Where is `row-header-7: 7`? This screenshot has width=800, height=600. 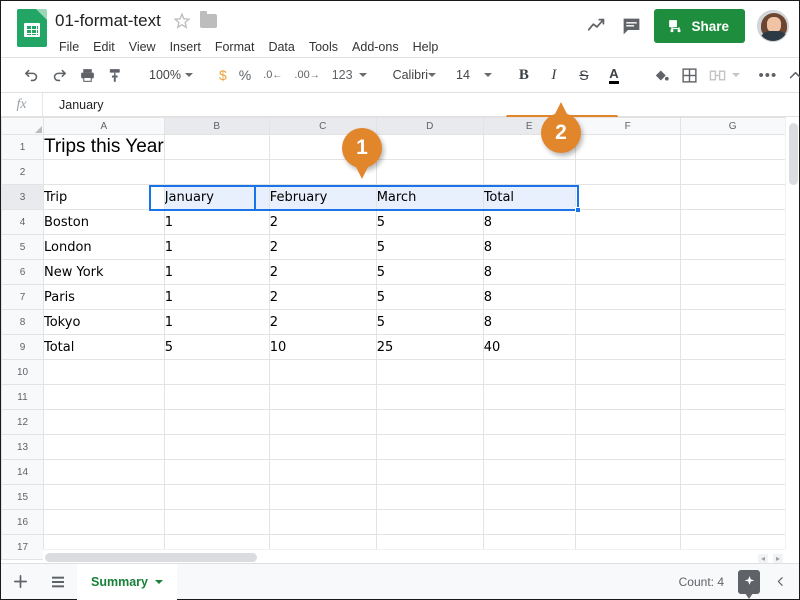
row-header-7: 7 is located at coordinates (22, 297).